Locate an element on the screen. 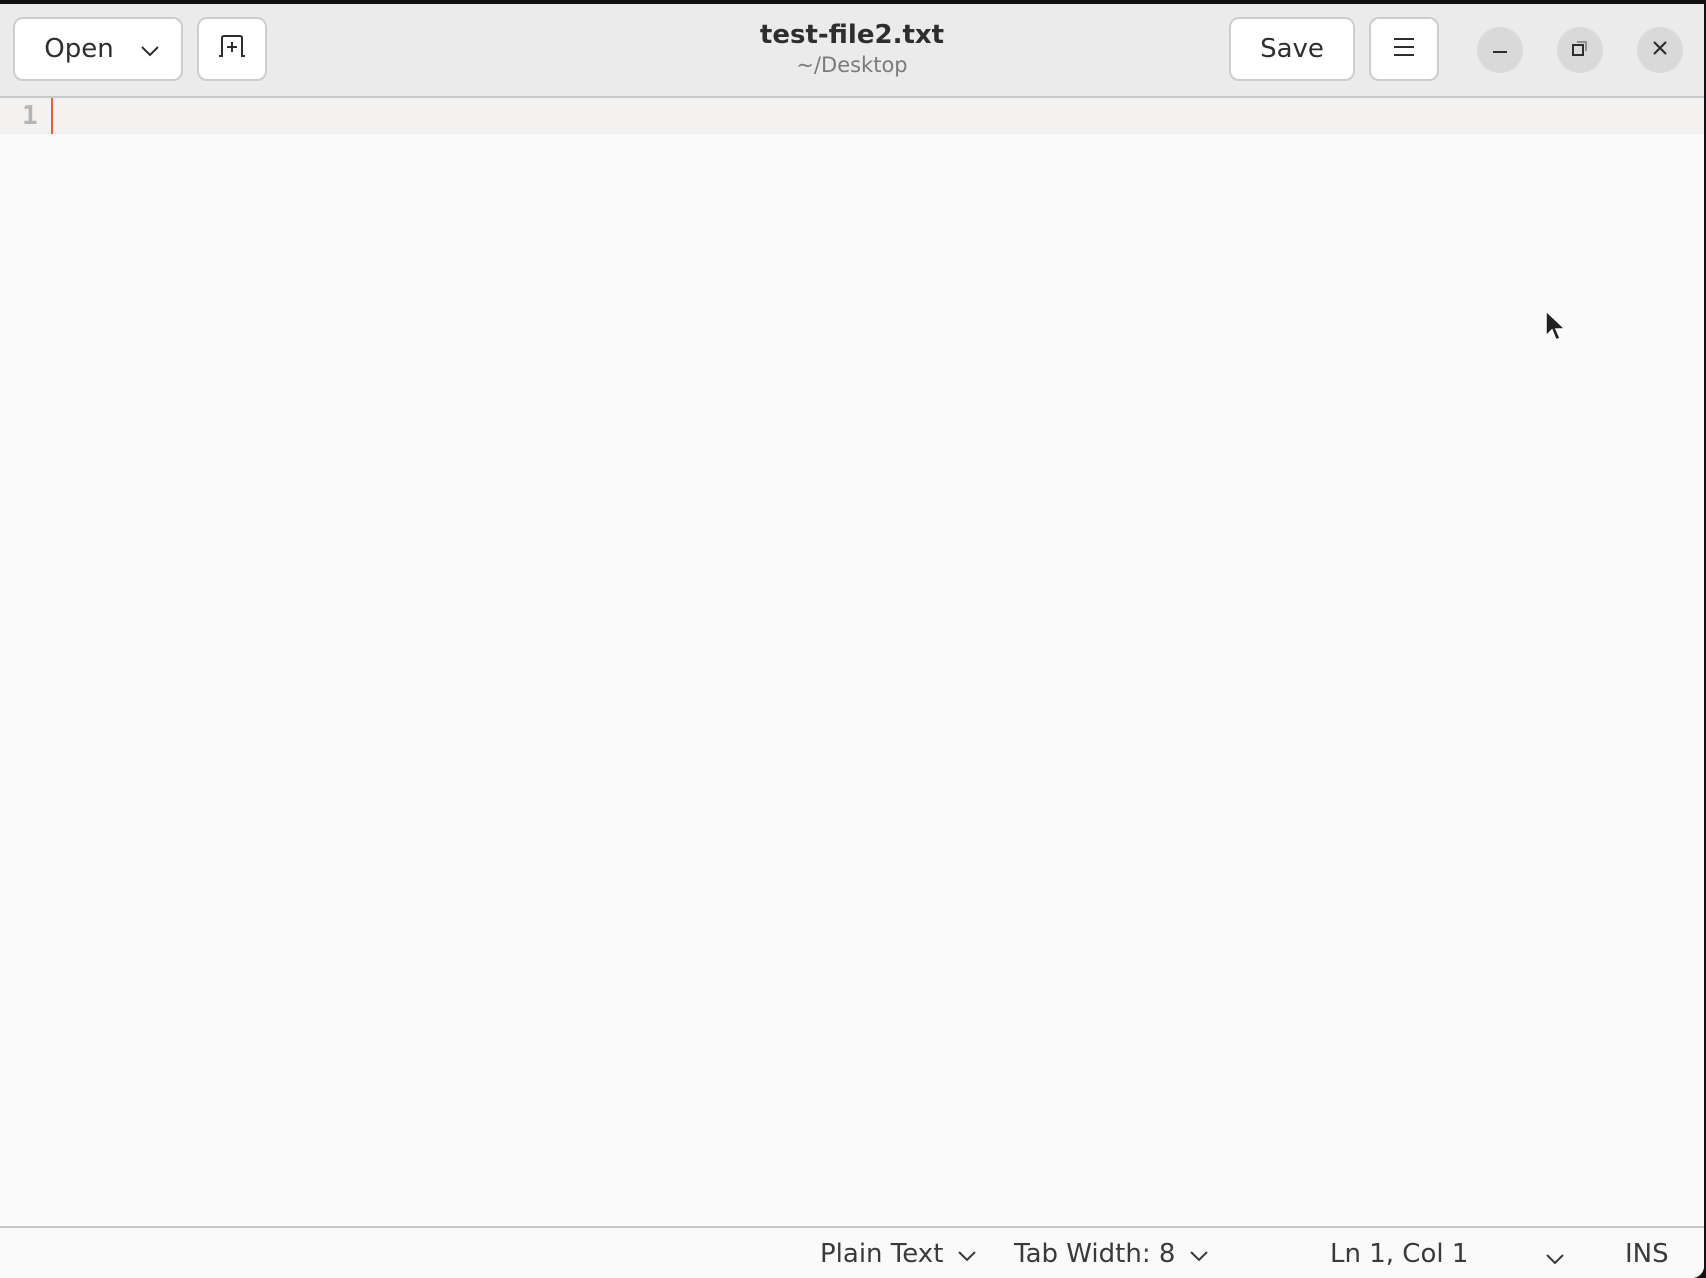  cursor-position: Ln 1, Col 1 is located at coordinates (1399, 1254).